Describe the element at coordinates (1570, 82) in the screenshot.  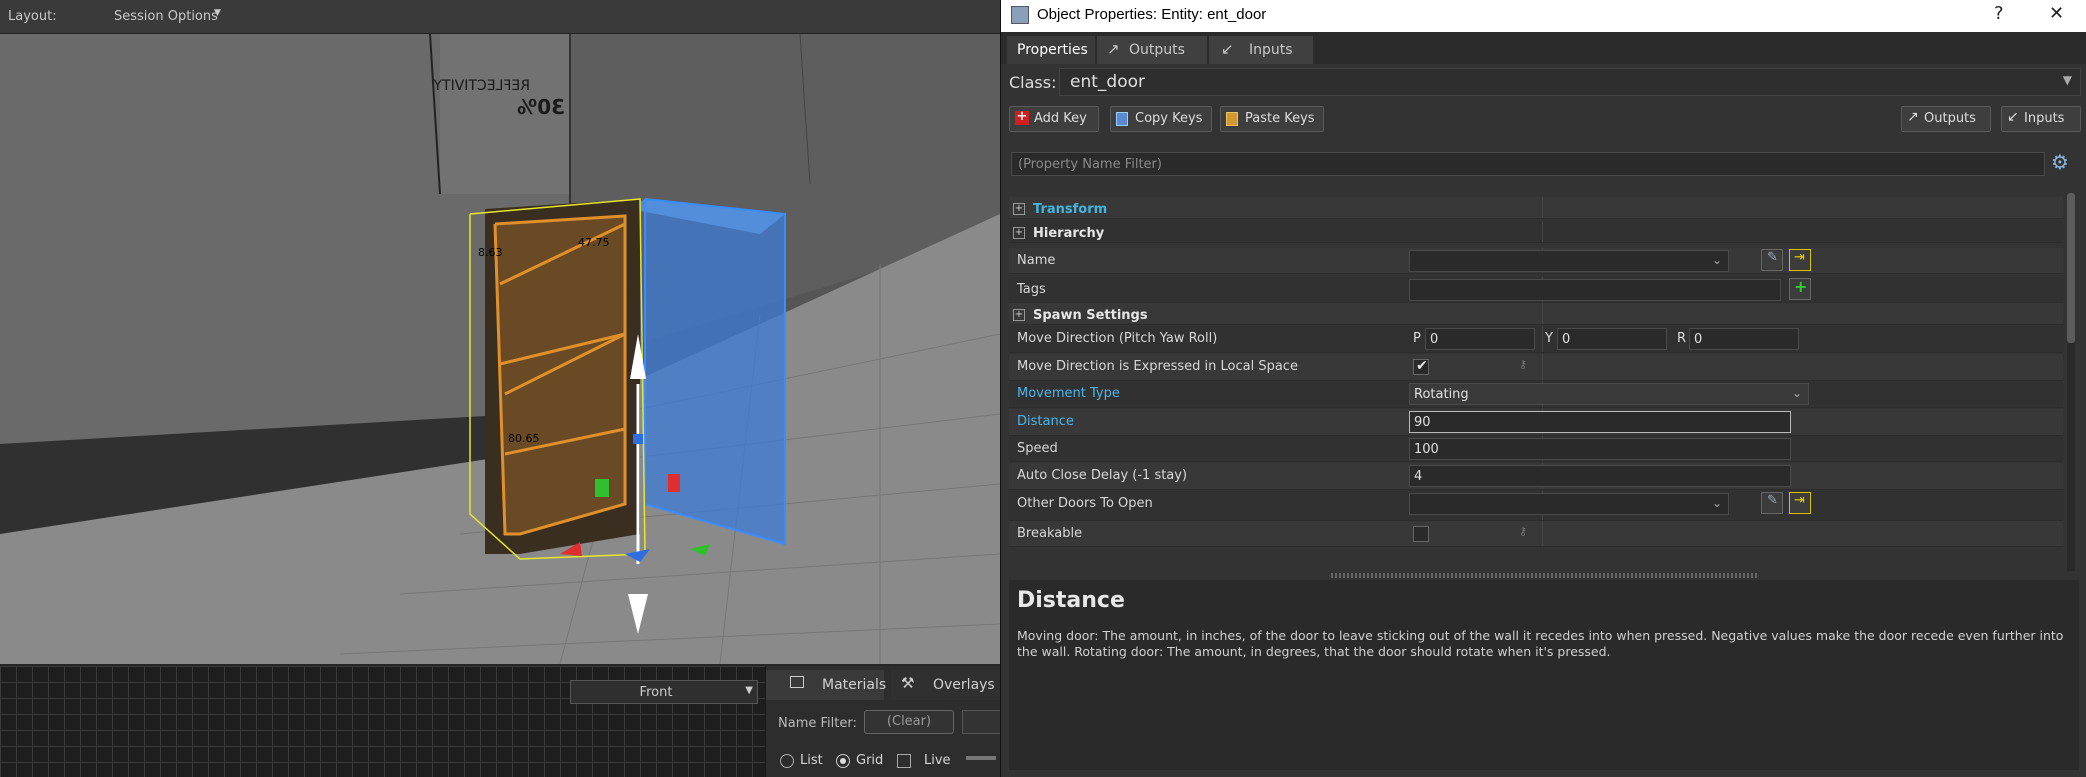
I see `class-select: ent_door ▼` at that location.